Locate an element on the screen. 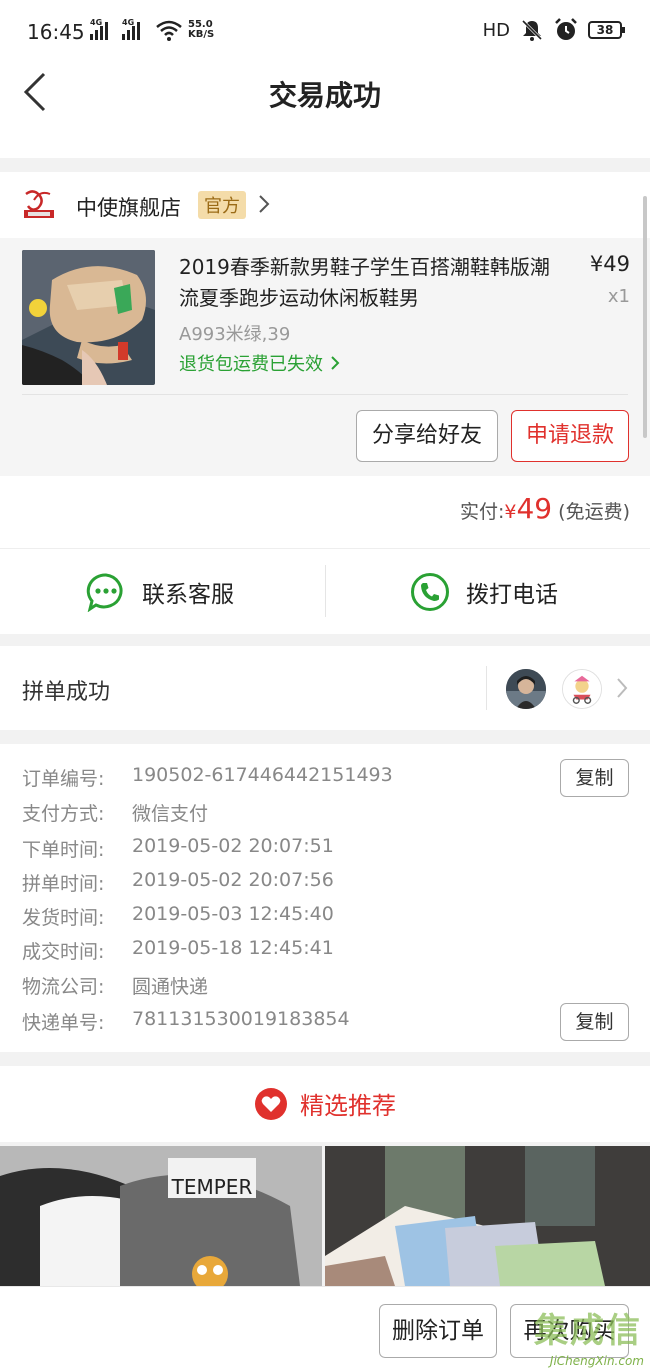 The width and height of the screenshot is (650, 1372). contact-service-button: 联系客服 is located at coordinates (160, 592).